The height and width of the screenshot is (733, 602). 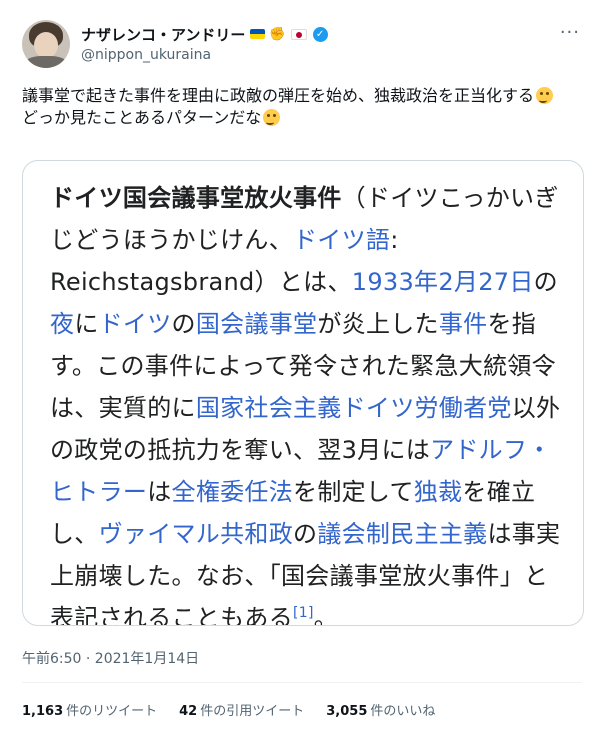 I want to click on likes-label: 件のいいね, so click(x=403, y=711).